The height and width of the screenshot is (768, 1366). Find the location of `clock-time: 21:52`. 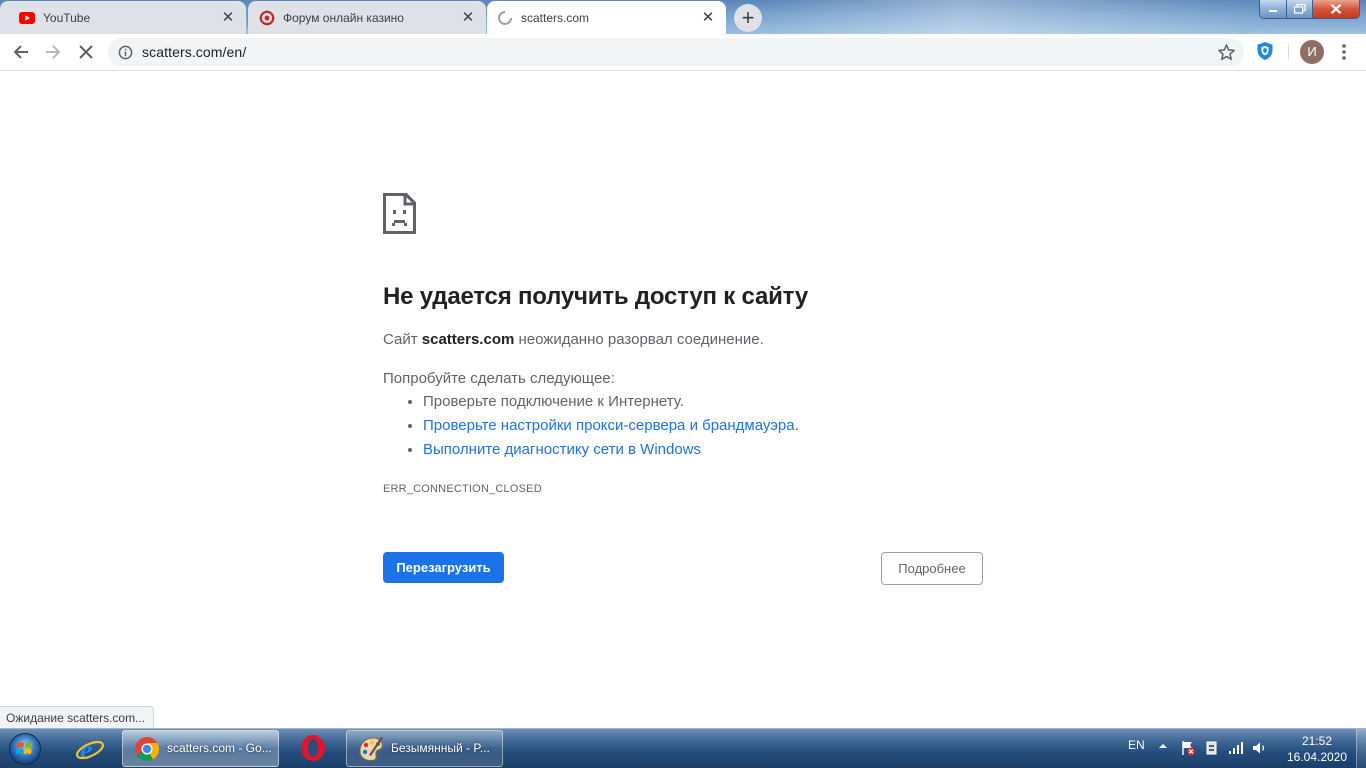

clock-time: 21:52 is located at coordinates (1317, 741).